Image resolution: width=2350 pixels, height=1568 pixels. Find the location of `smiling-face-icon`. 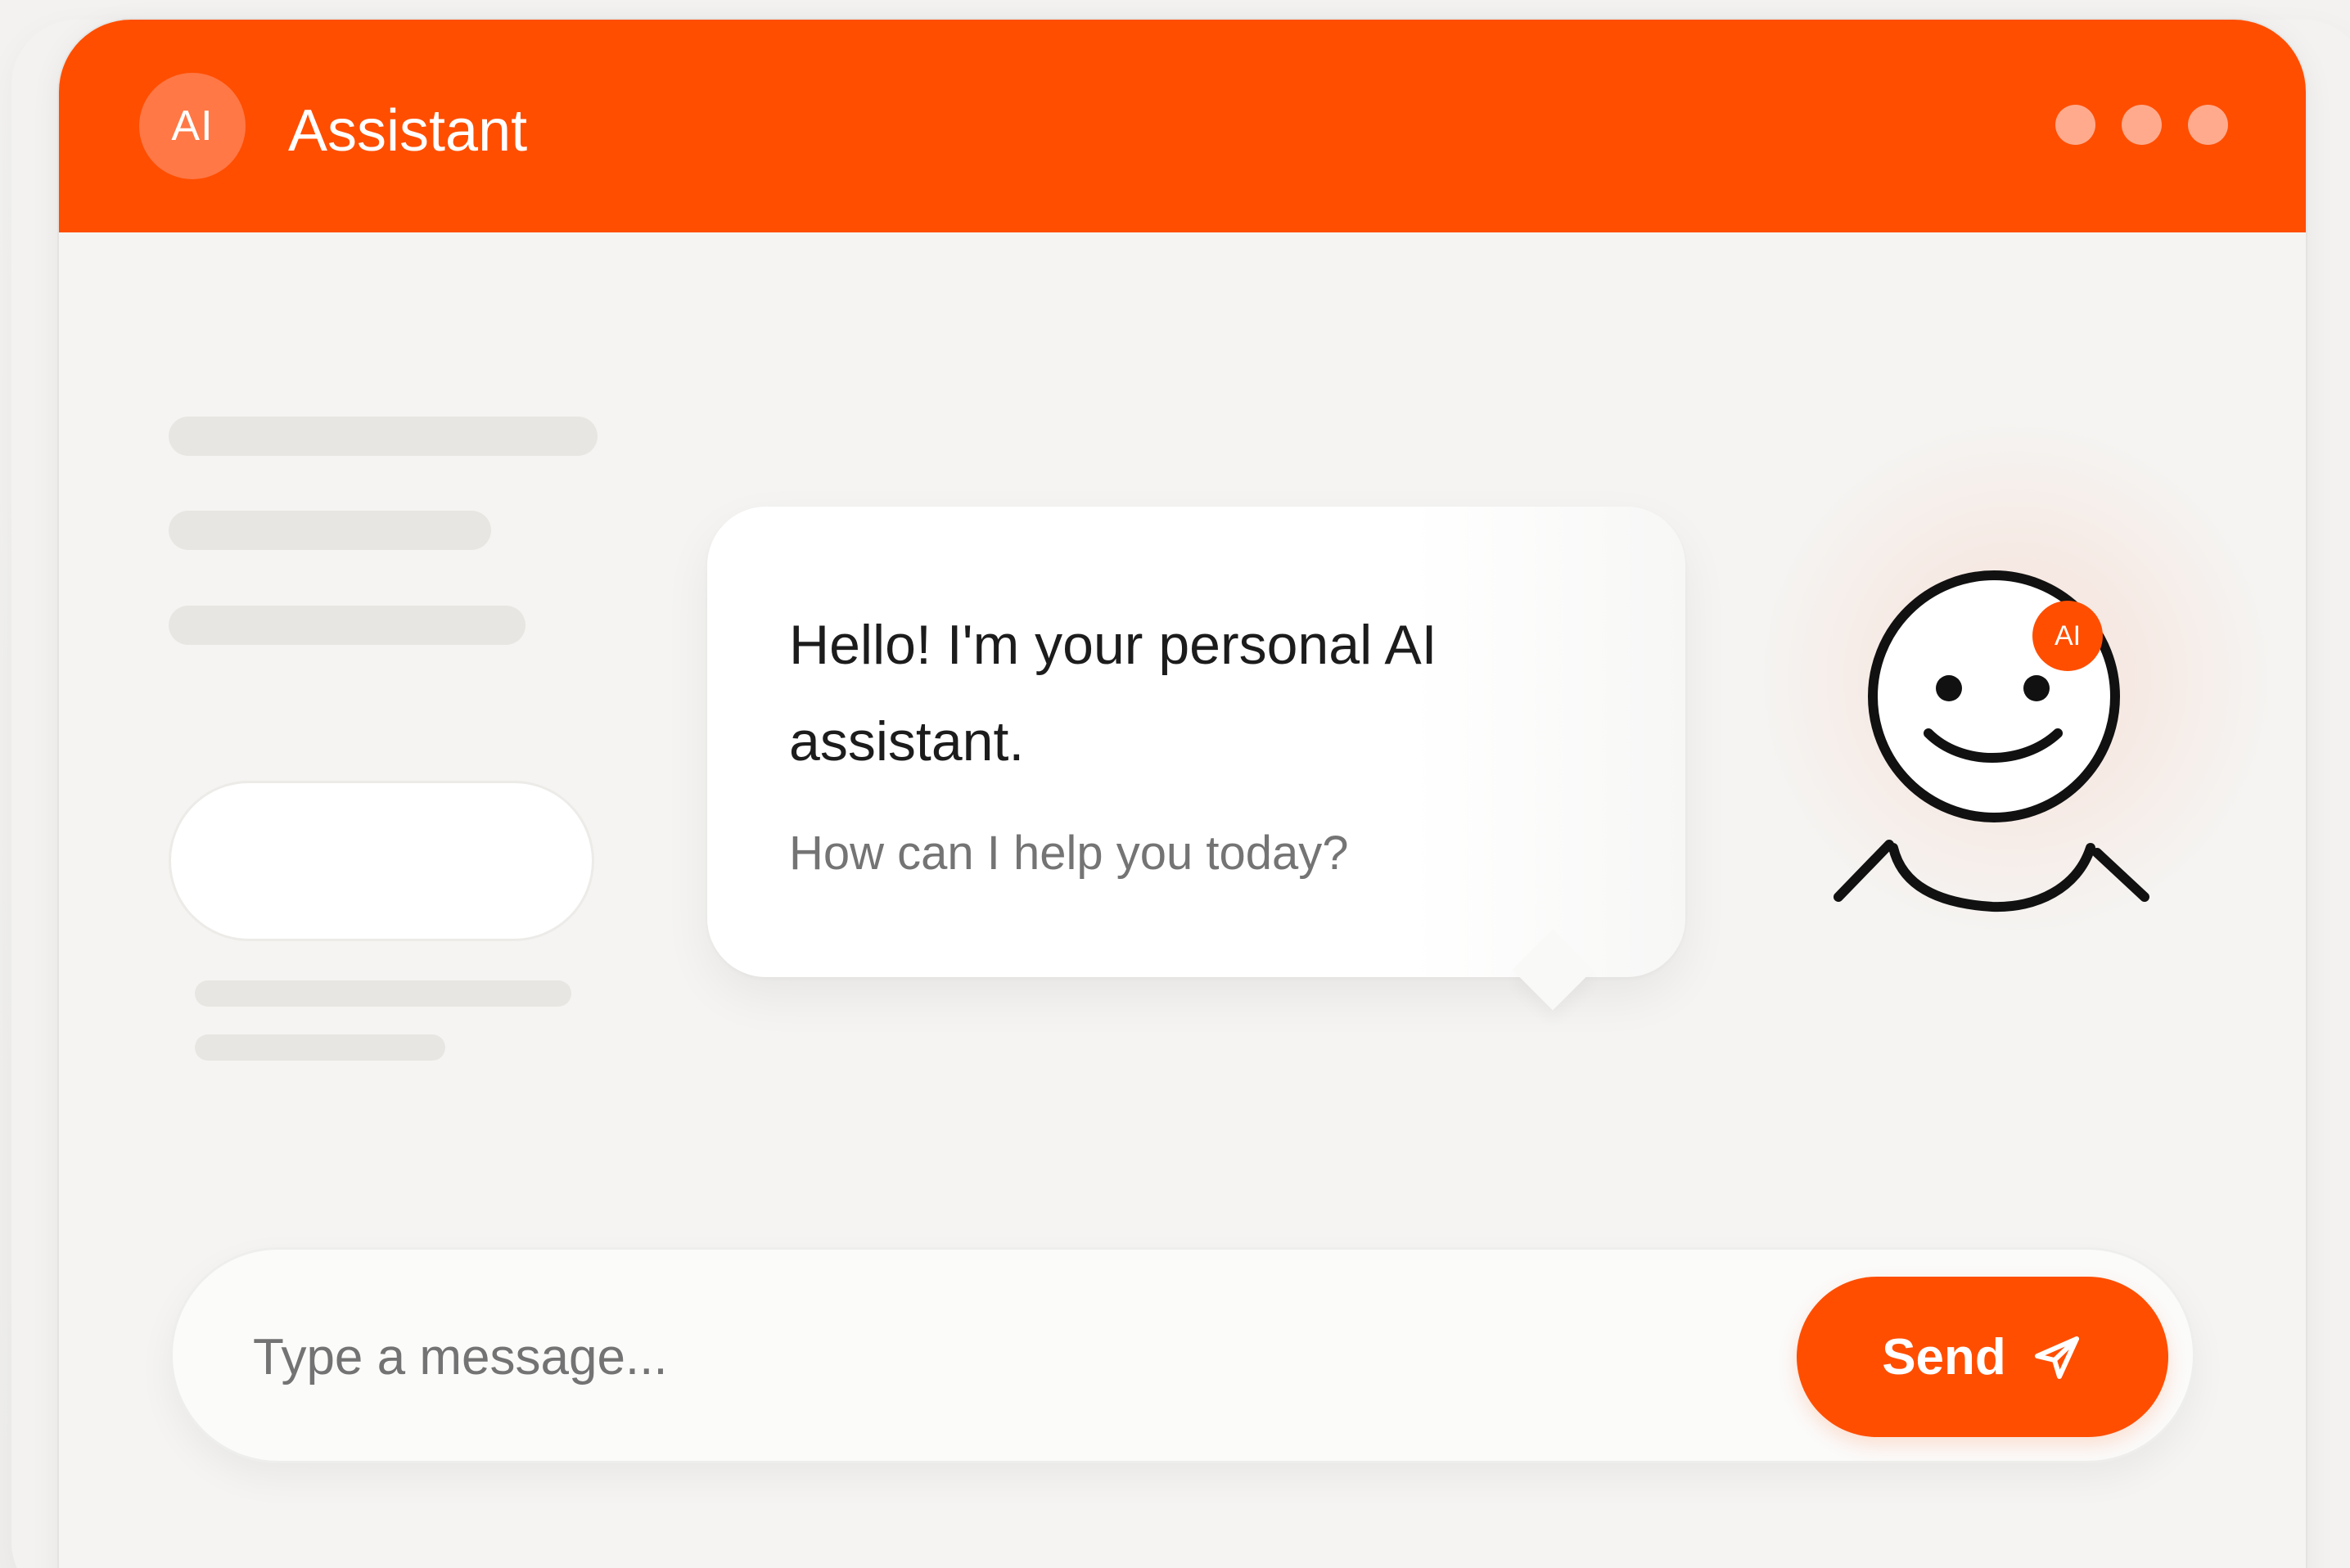

smiling-face-icon is located at coordinates (1992, 741).